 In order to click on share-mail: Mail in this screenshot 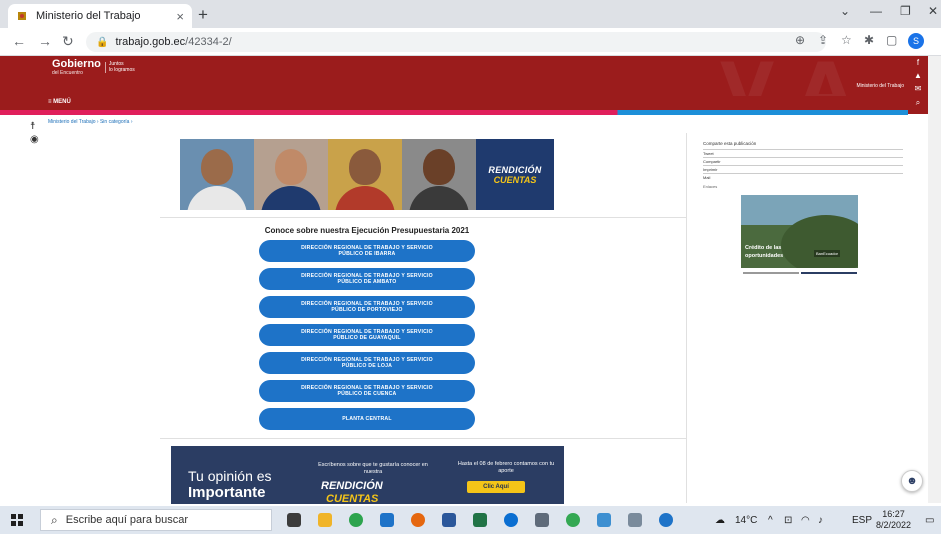, I will do `click(803, 177)`.